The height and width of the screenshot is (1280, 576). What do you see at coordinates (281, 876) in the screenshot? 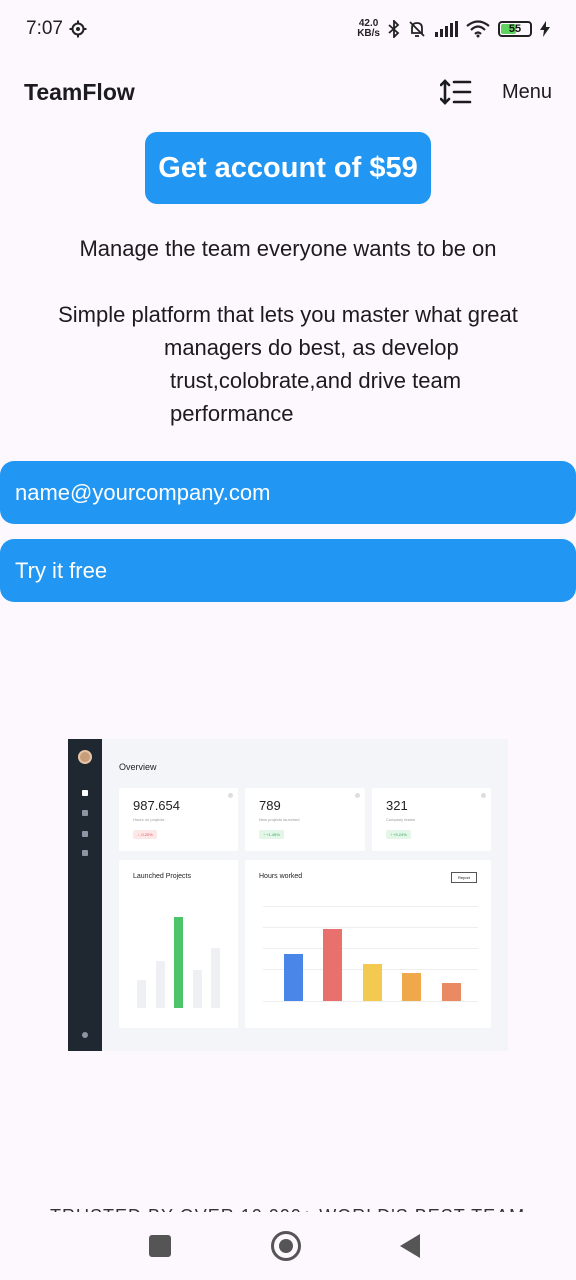
I see `panel-title: Hours worked` at bounding box center [281, 876].